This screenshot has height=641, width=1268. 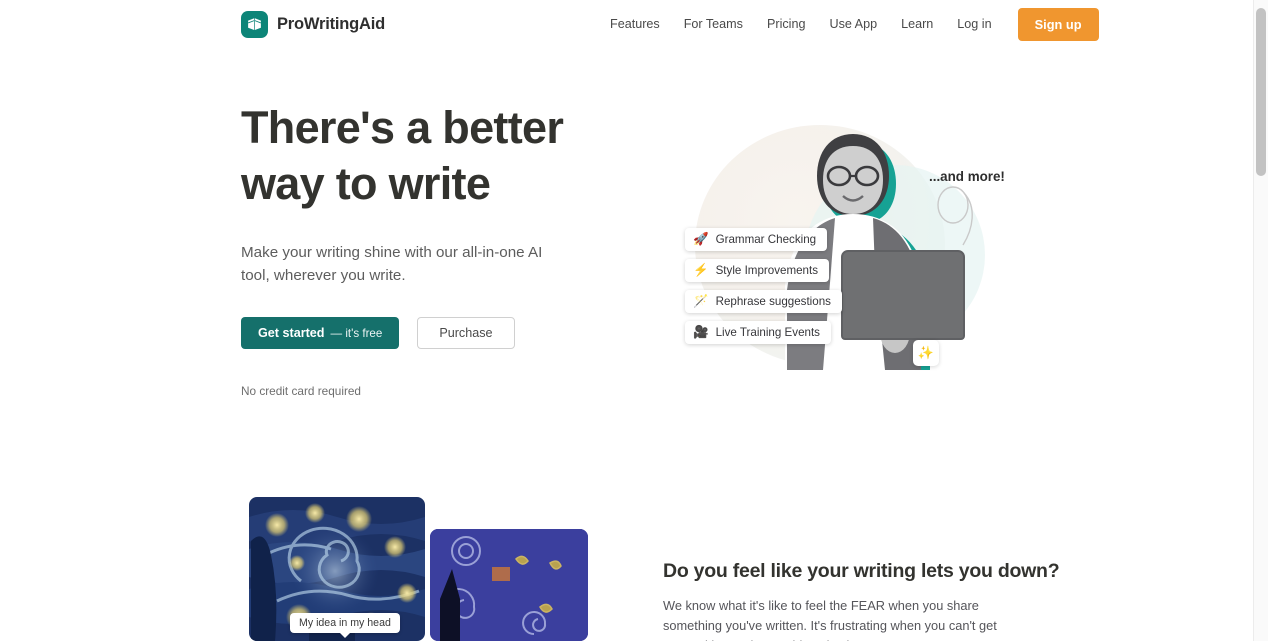 What do you see at coordinates (466, 333) in the screenshot?
I see `purchase-button: Purchase` at bounding box center [466, 333].